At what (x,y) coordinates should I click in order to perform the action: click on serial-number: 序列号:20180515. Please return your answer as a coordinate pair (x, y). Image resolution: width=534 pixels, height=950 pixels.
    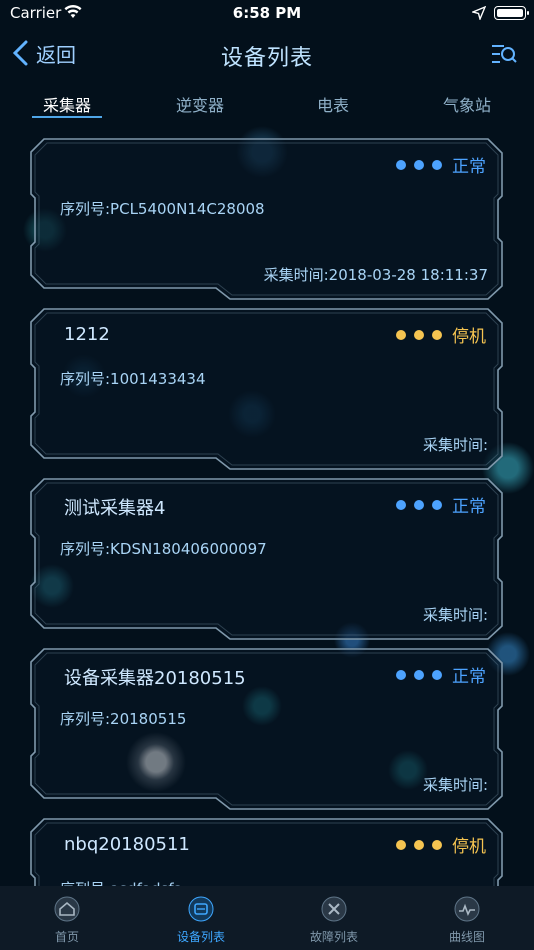
    Looking at the image, I should click on (123, 719).